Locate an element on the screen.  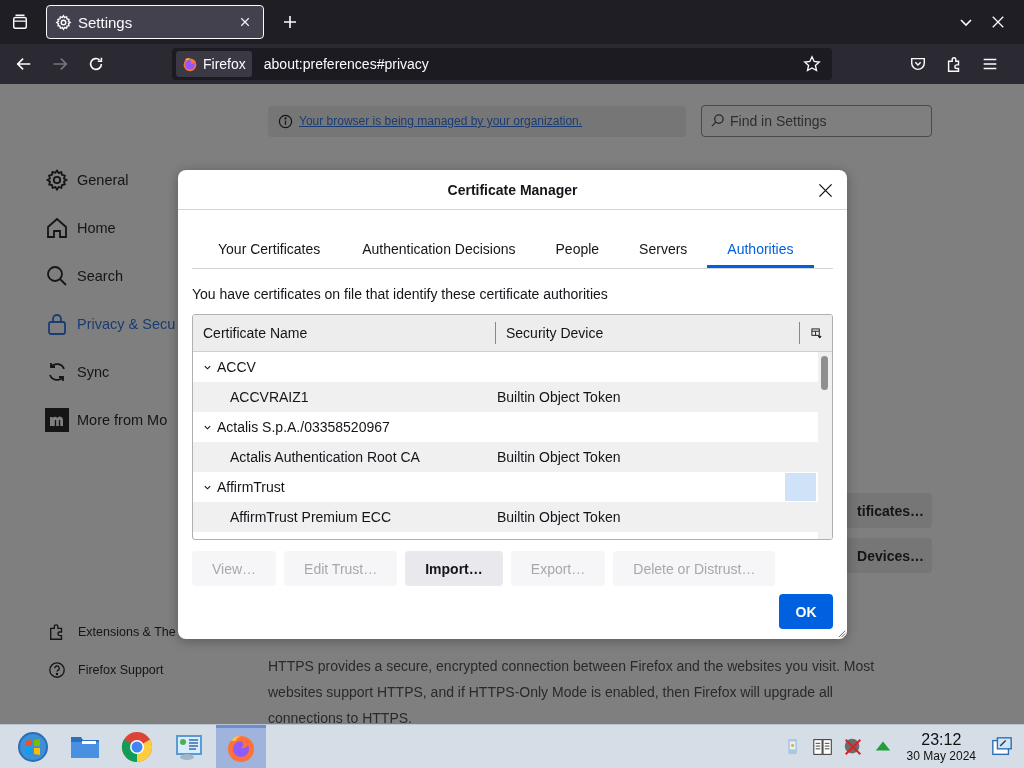
sidebar-link: Extensions & The is located at coordinates (156, 632).